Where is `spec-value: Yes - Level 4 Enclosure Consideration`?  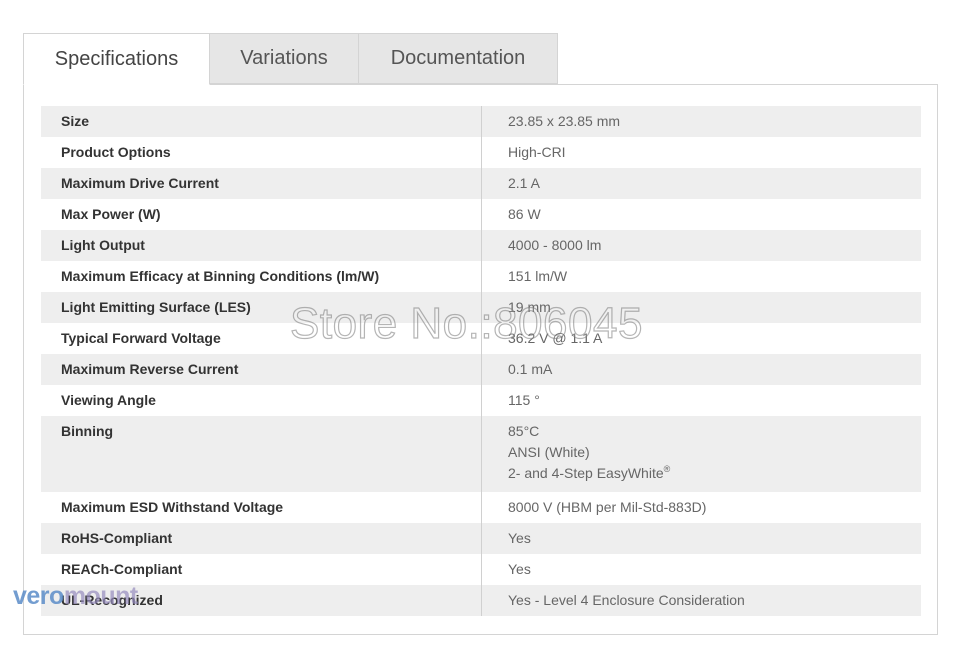
spec-value: Yes - Level 4 Enclosure Consideration is located at coordinates (701, 600).